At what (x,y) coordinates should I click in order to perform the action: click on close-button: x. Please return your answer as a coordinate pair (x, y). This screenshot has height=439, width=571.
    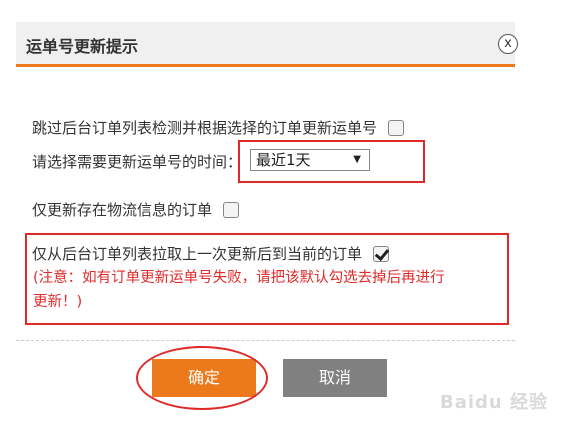
    Looking at the image, I should click on (508, 44).